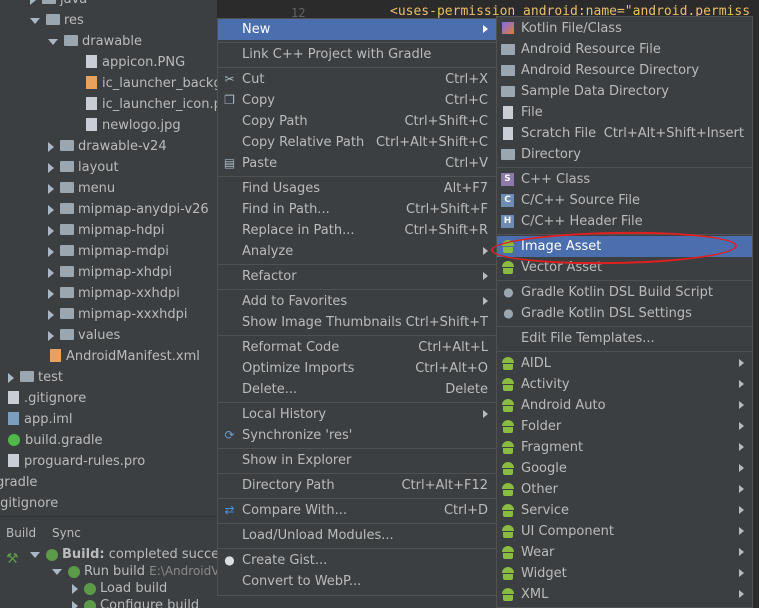  What do you see at coordinates (624, 28) in the screenshot?
I see `menu-item-kotlin-file-class: Kotlin File/Class` at bounding box center [624, 28].